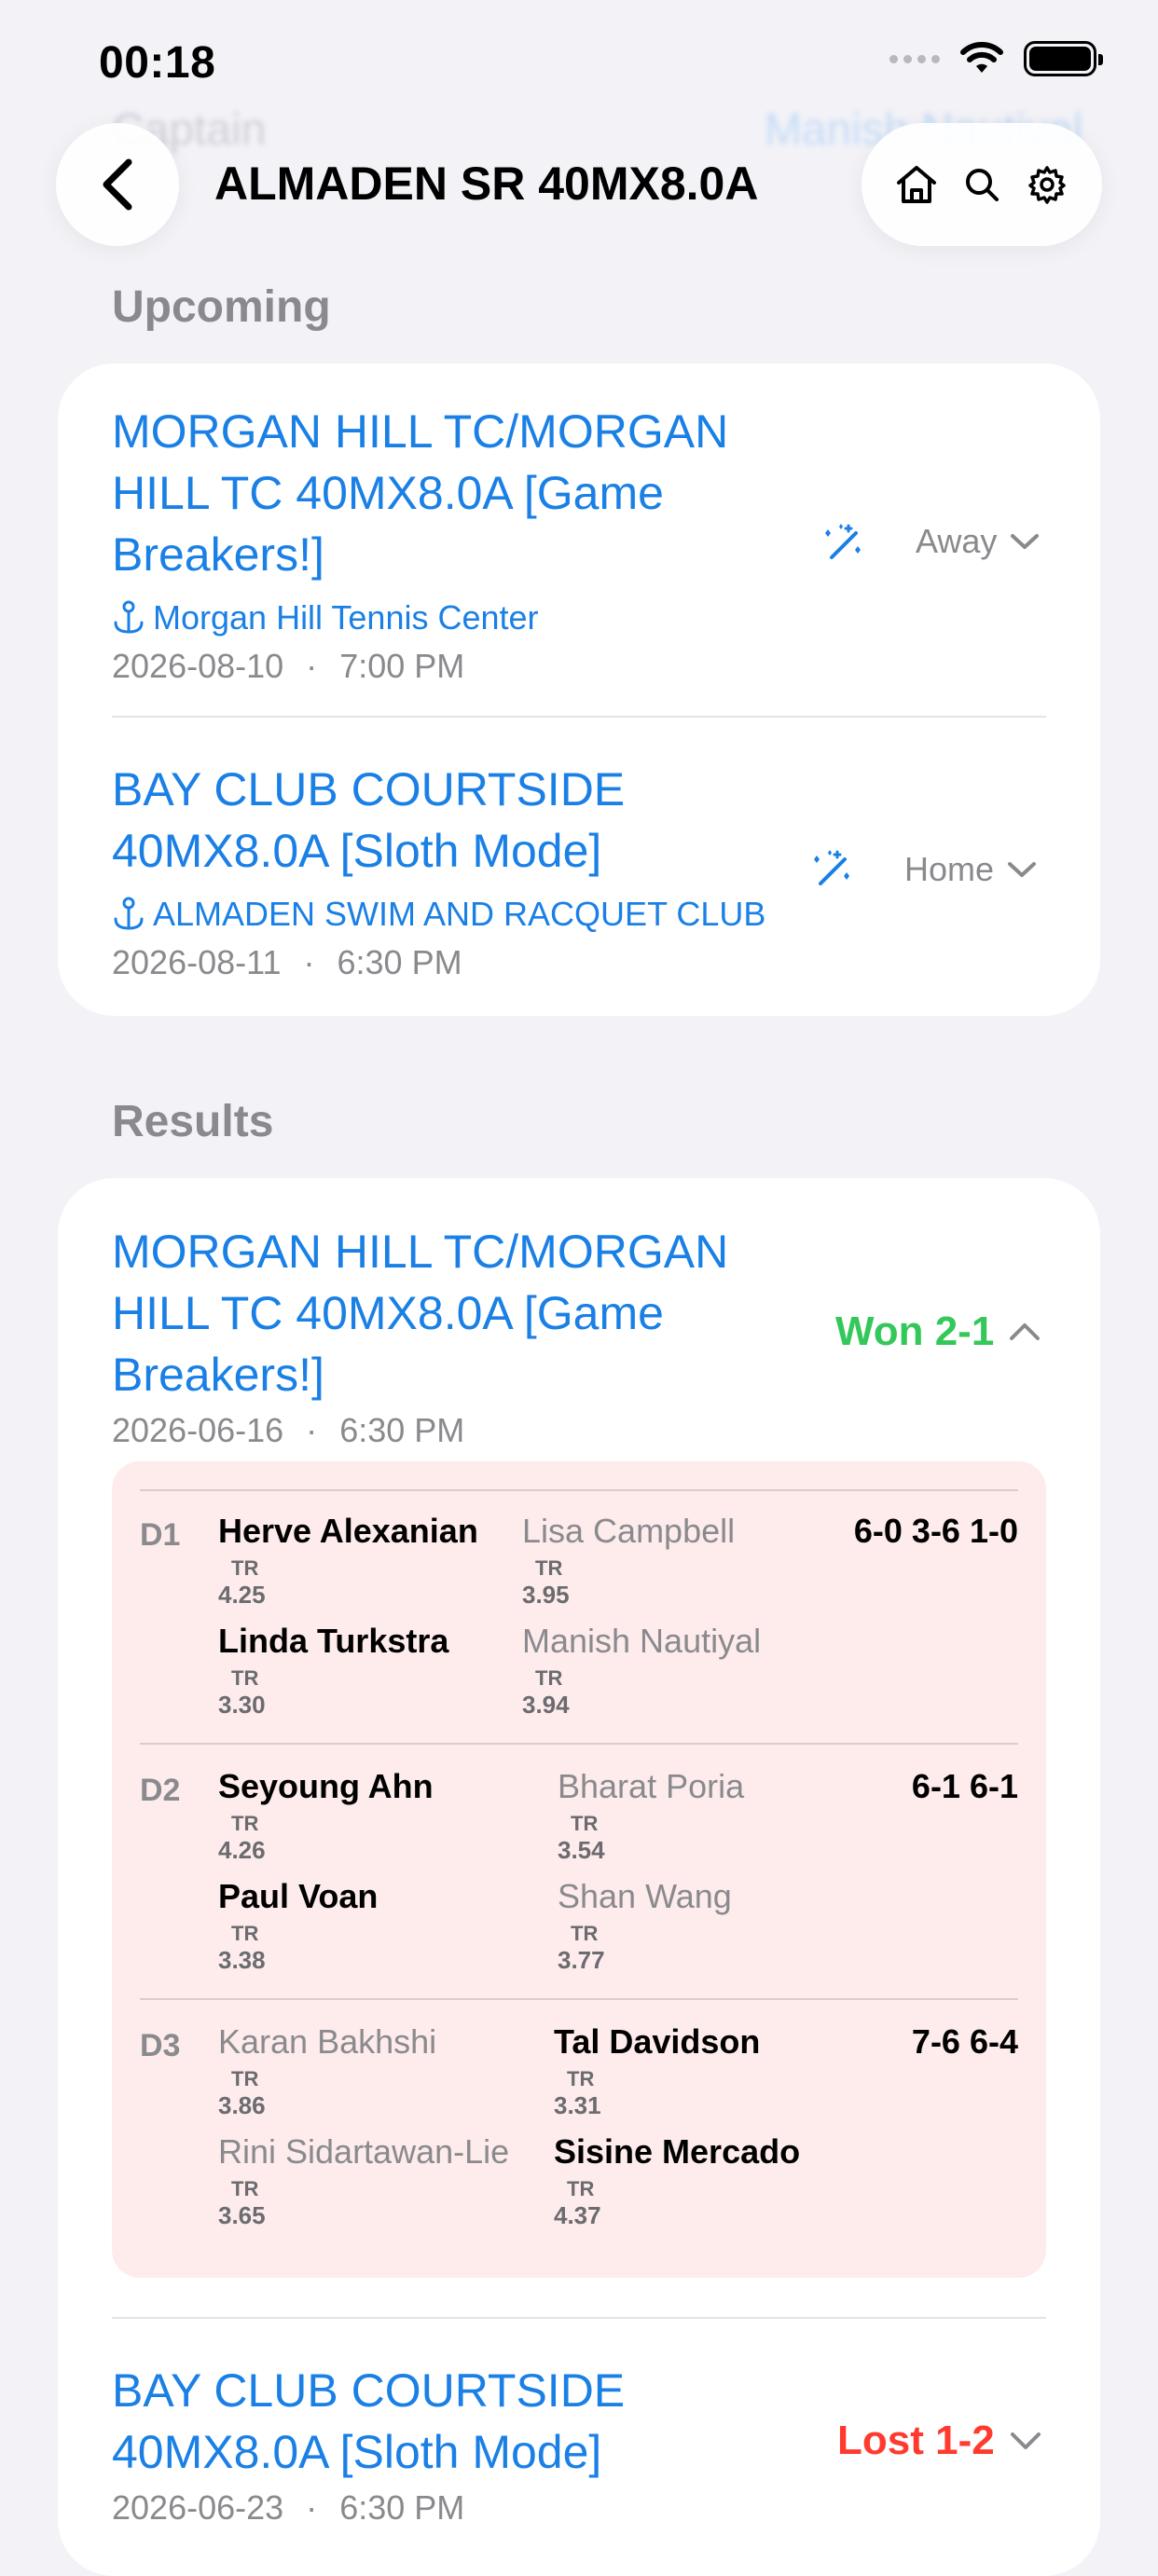 The width and height of the screenshot is (1158, 2576). What do you see at coordinates (334, 1641) in the screenshot?
I see `player-name: Linda Turkstra` at bounding box center [334, 1641].